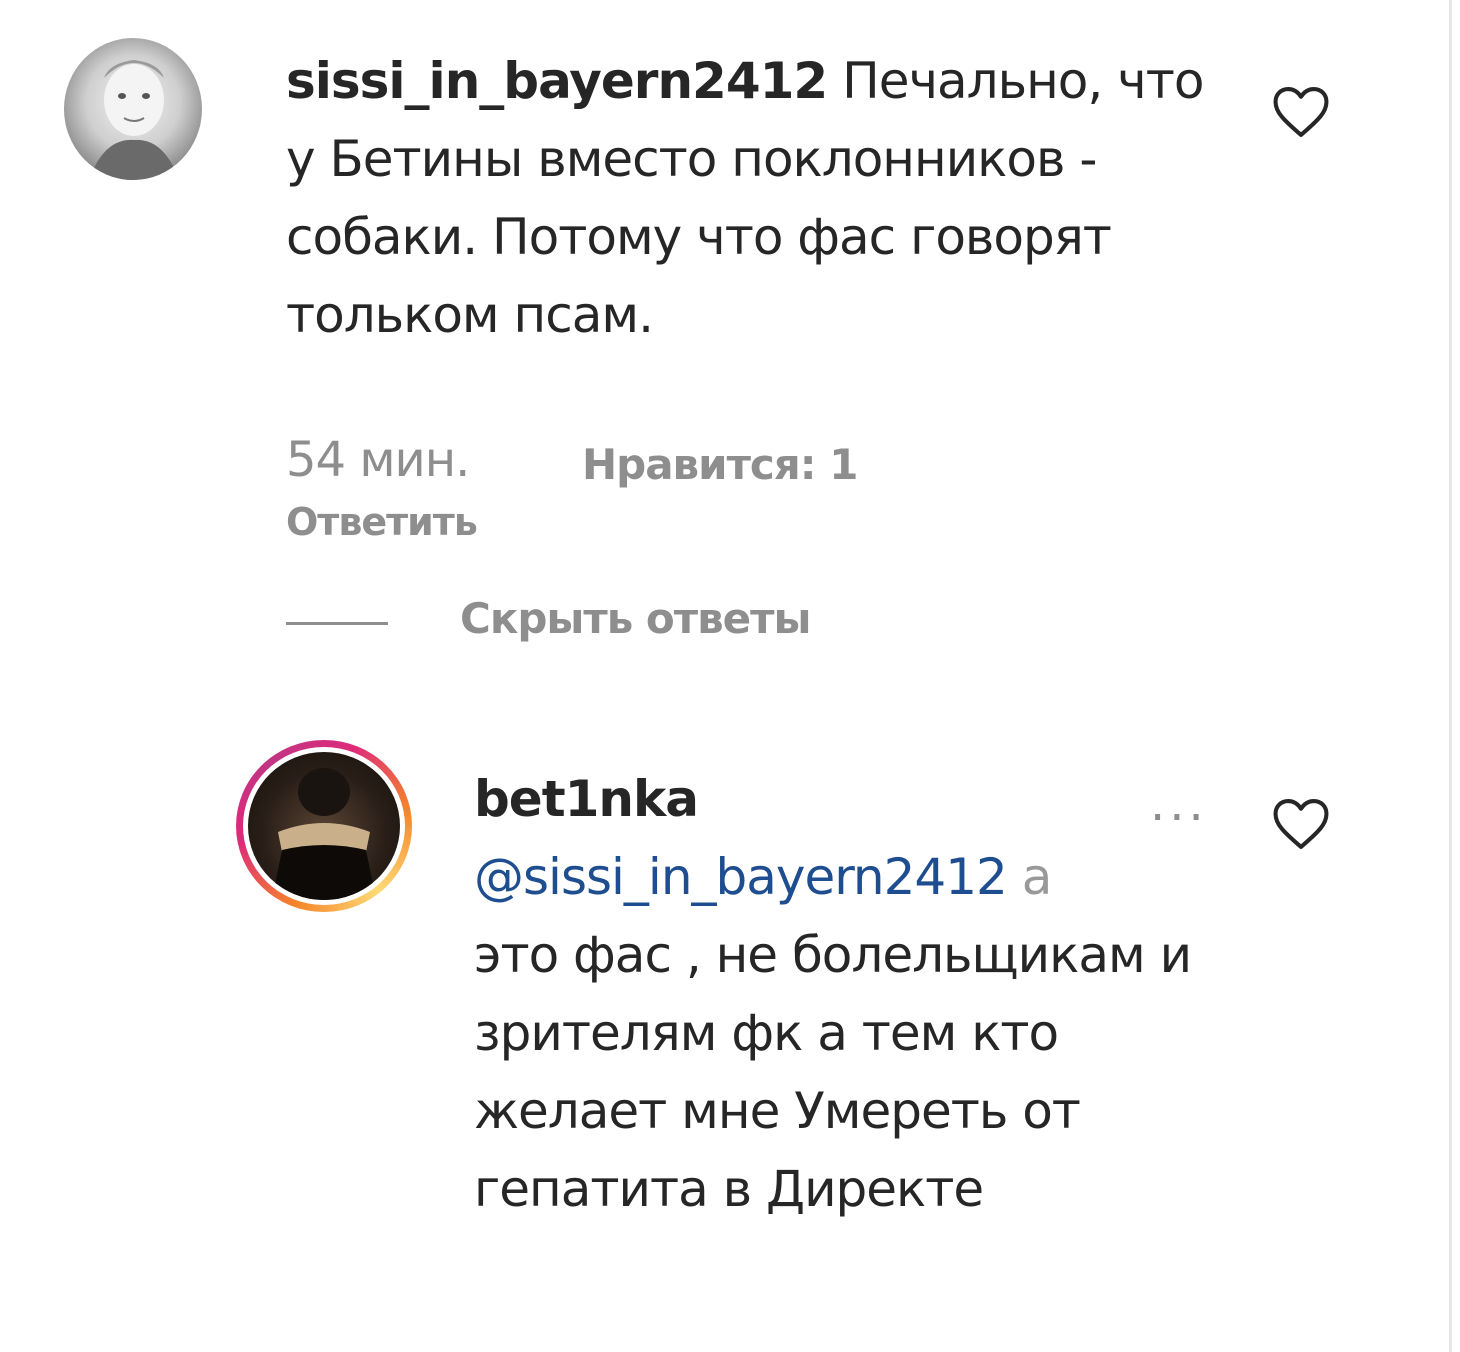 The image size is (1460, 1352). I want to click on comment-likes: Нравится: 1, so click(720, 464).